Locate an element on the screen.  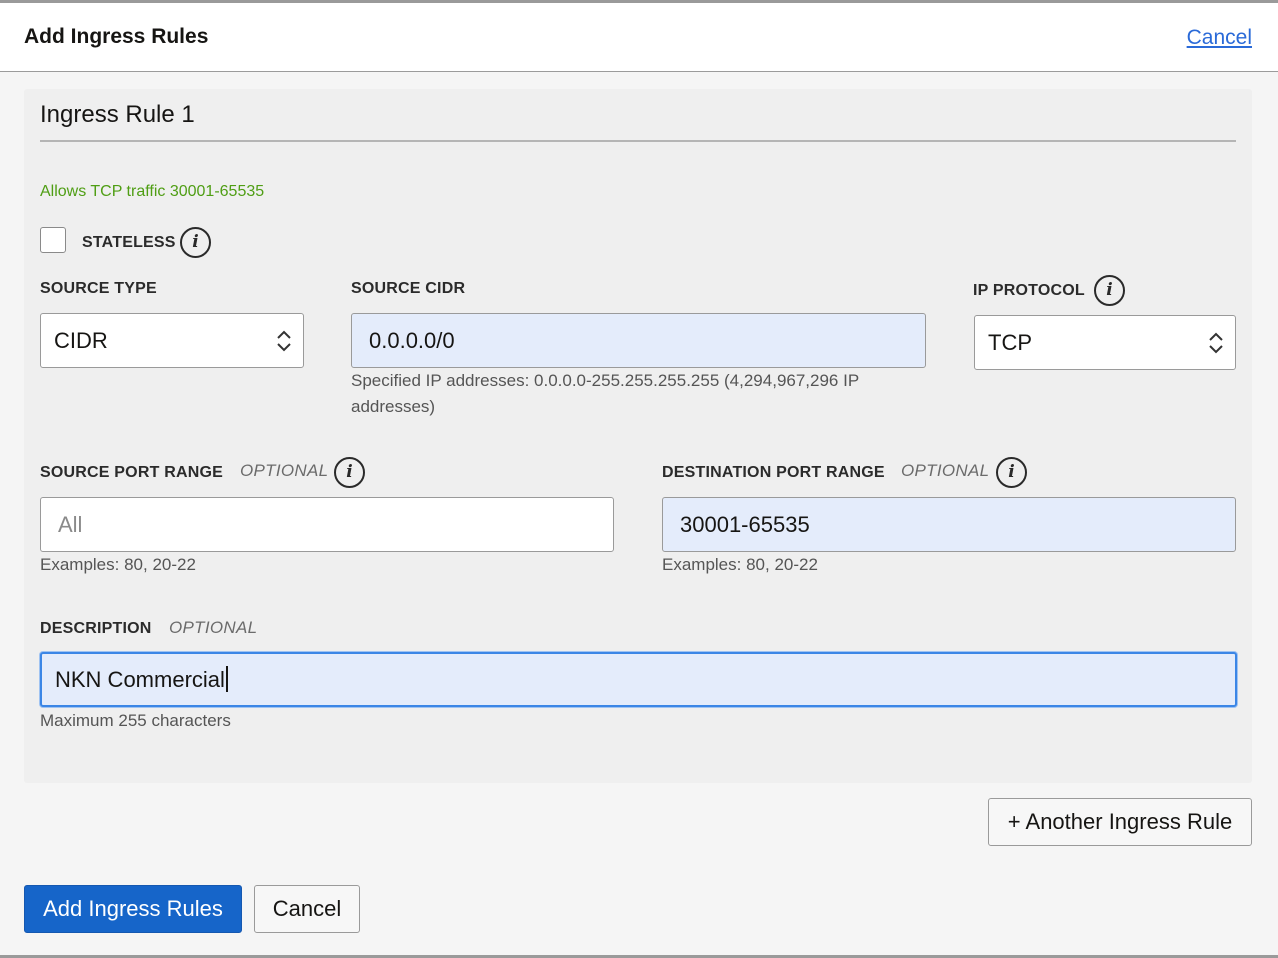
description-value: NKN Commercial is located at coordinates (140, 679).